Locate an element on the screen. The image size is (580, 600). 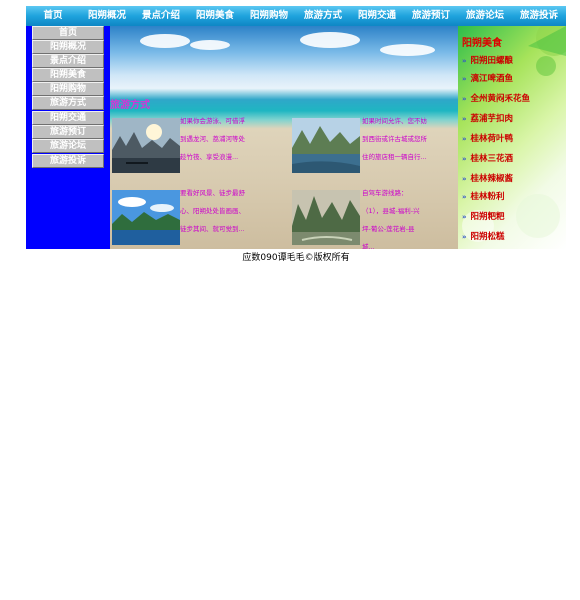
card-text-line: 到西街或许古城或您所 is located at coordinates (394, 139).